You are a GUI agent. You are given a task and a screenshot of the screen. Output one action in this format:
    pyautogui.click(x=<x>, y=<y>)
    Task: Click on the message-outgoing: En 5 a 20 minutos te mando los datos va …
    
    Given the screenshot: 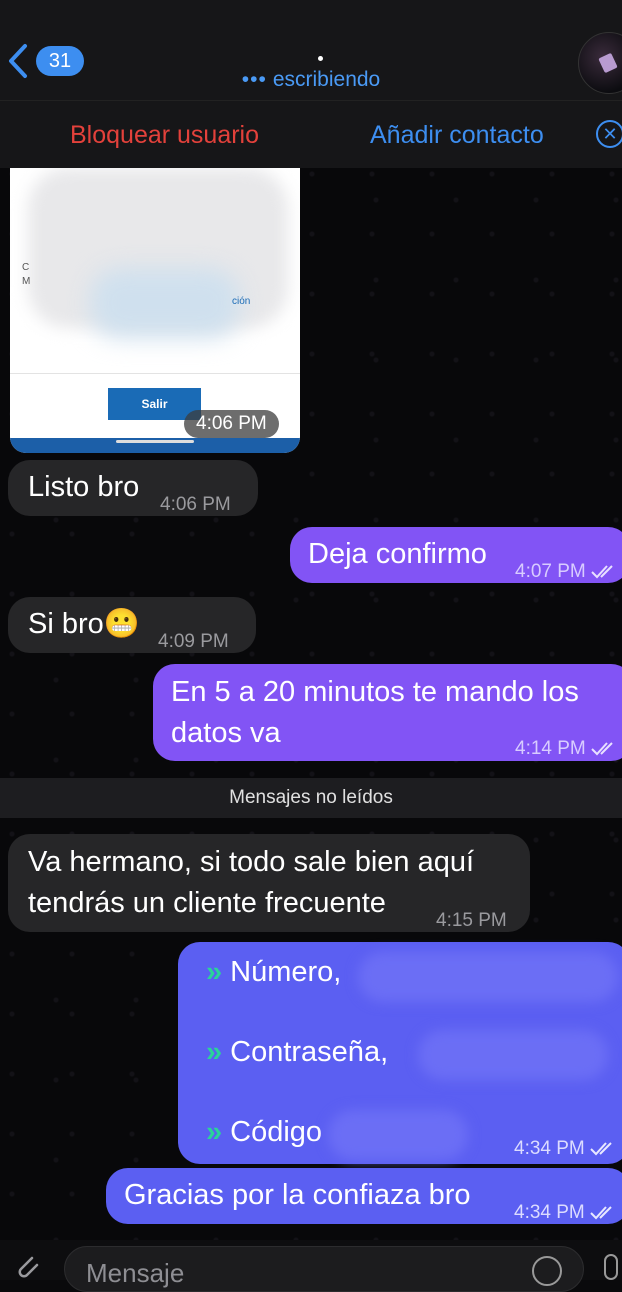 What is the action you would take?
    pyautogui.click(x=387, y=712)
    